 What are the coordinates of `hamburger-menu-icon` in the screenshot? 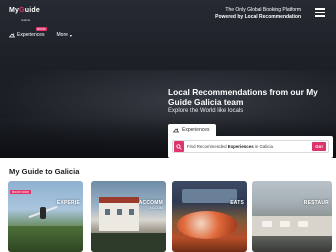 It's located at (320, 12).